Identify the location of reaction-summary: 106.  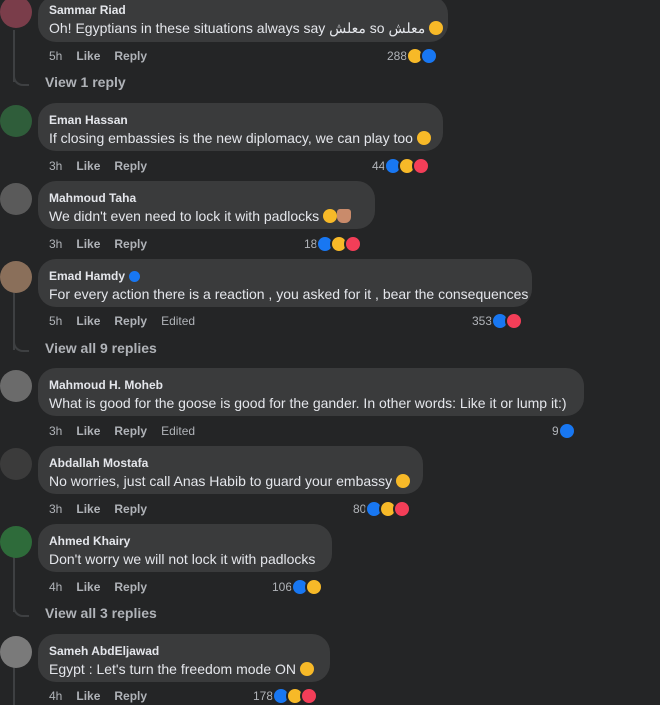
(298, 587).